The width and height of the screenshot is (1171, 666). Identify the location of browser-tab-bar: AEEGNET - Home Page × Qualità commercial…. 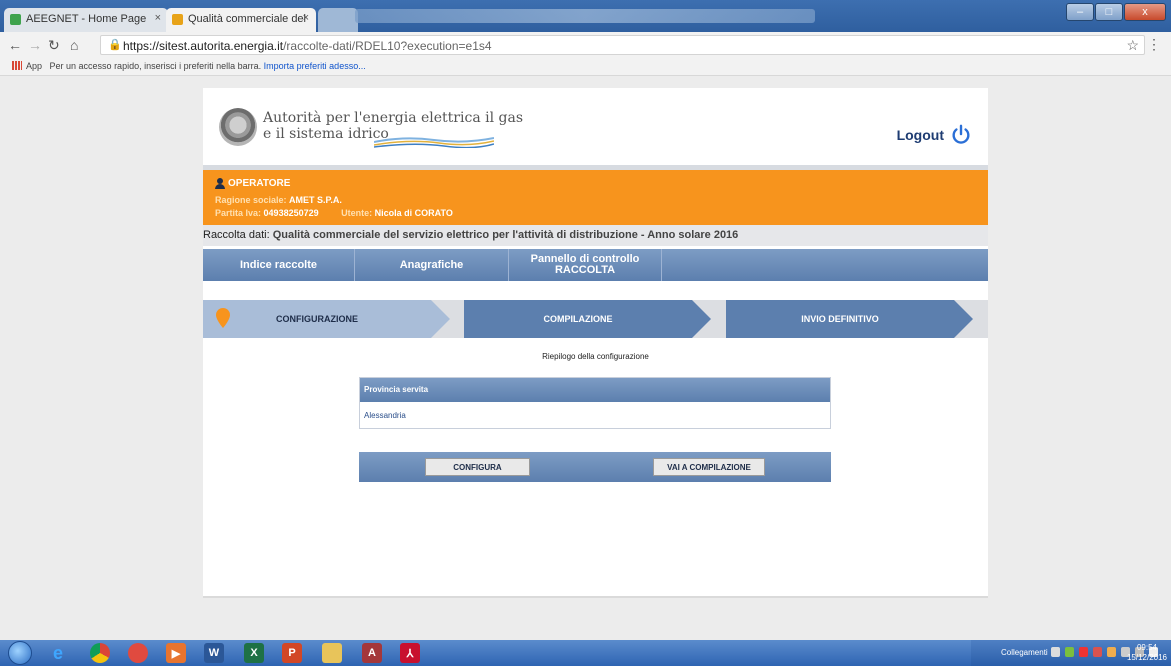
(585, 16).